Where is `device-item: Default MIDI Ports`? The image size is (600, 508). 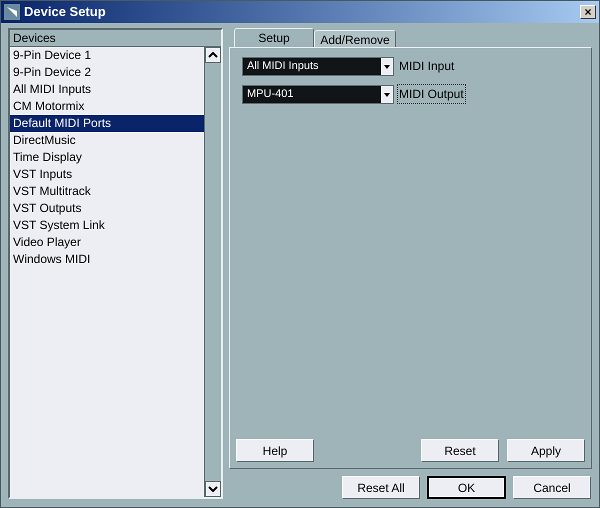
device-item: Default MIDI Ports is located at coordinates (107, 123).